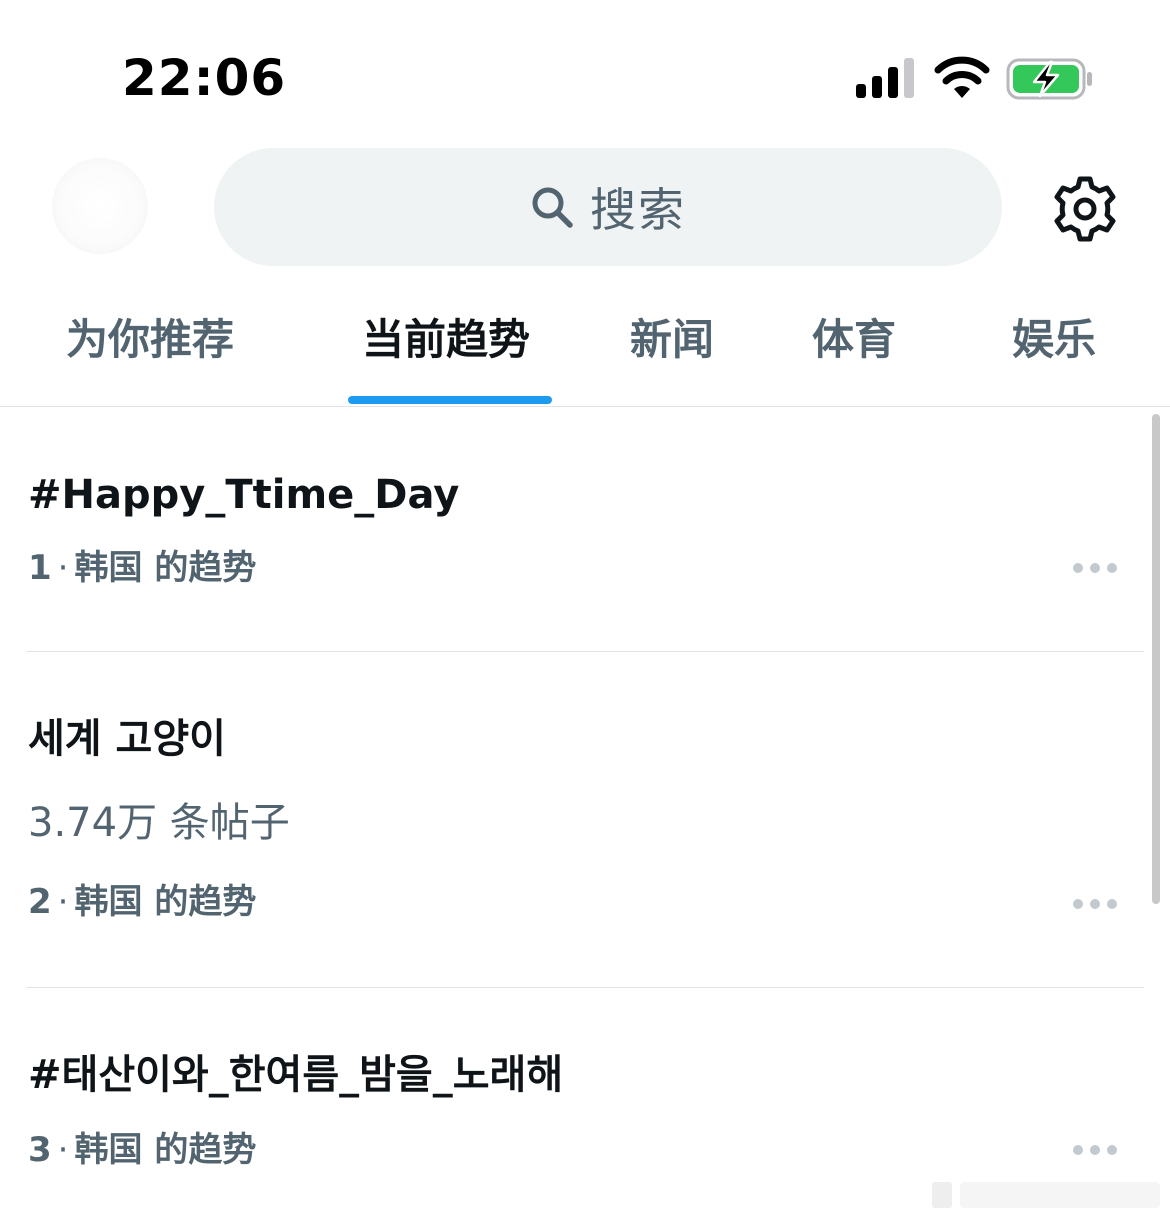 The width and height of the screenshot is (1170, 1219). I want to click on trend-title: #태산이와_한여름_밤을_노래해, so click(296, 1075).